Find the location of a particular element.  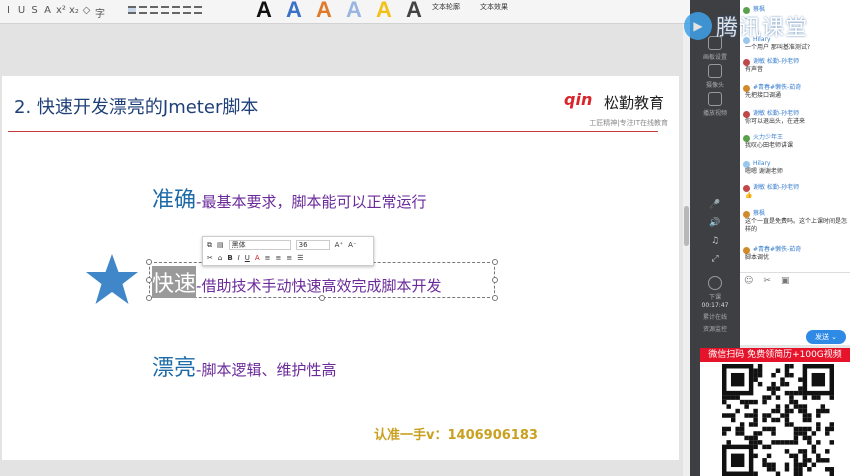

timer-label: 累计在线 is located at coordinates (714, 317).